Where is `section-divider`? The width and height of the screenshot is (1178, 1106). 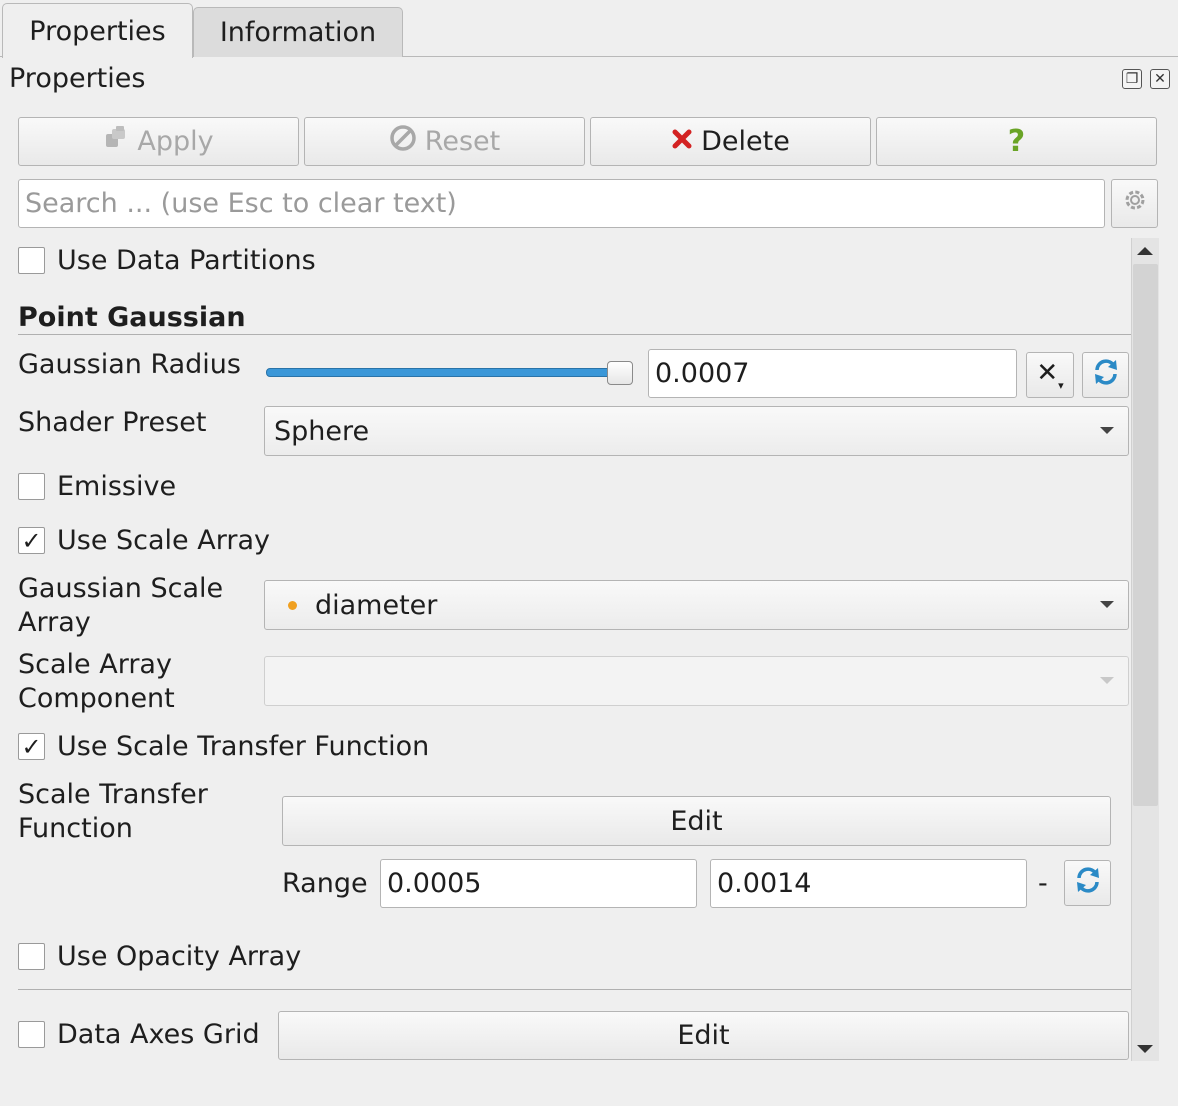 section-divider is located at coordinates (574, 334).